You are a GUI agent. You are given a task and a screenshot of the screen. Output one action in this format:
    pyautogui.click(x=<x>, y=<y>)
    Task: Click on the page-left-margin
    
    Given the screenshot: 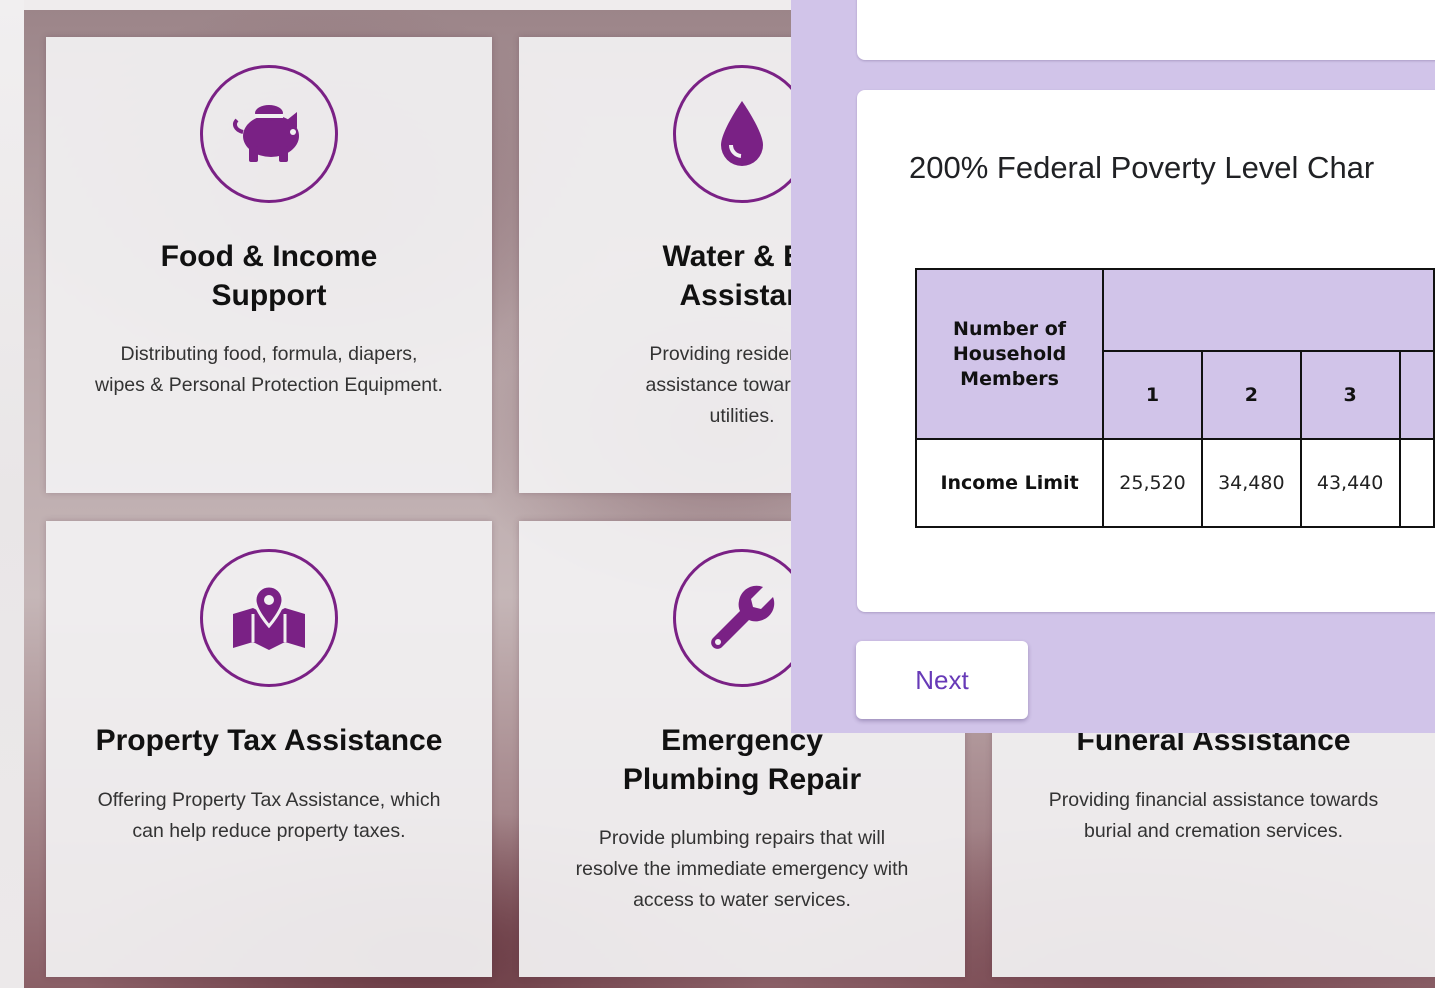 What is the action you would take?
    pyautogui.click(x=12, y=494)
    